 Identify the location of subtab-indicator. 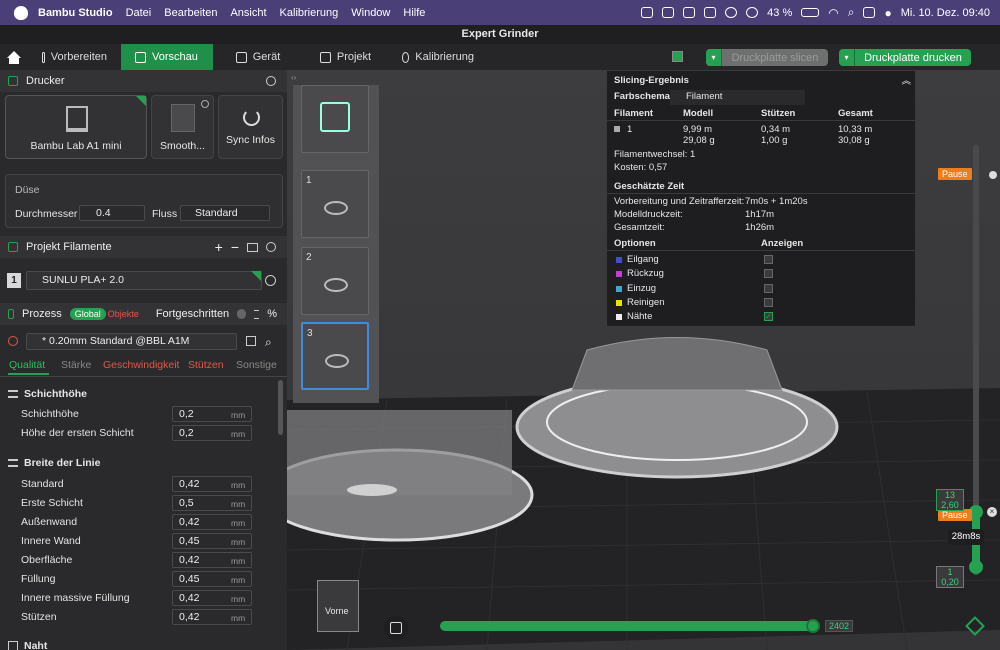
(28, 374).